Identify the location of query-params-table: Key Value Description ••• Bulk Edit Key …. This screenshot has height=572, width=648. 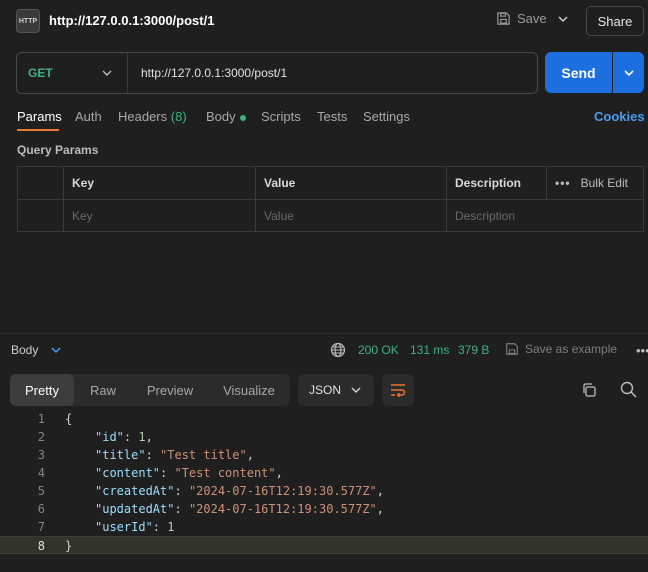
(330, 199).